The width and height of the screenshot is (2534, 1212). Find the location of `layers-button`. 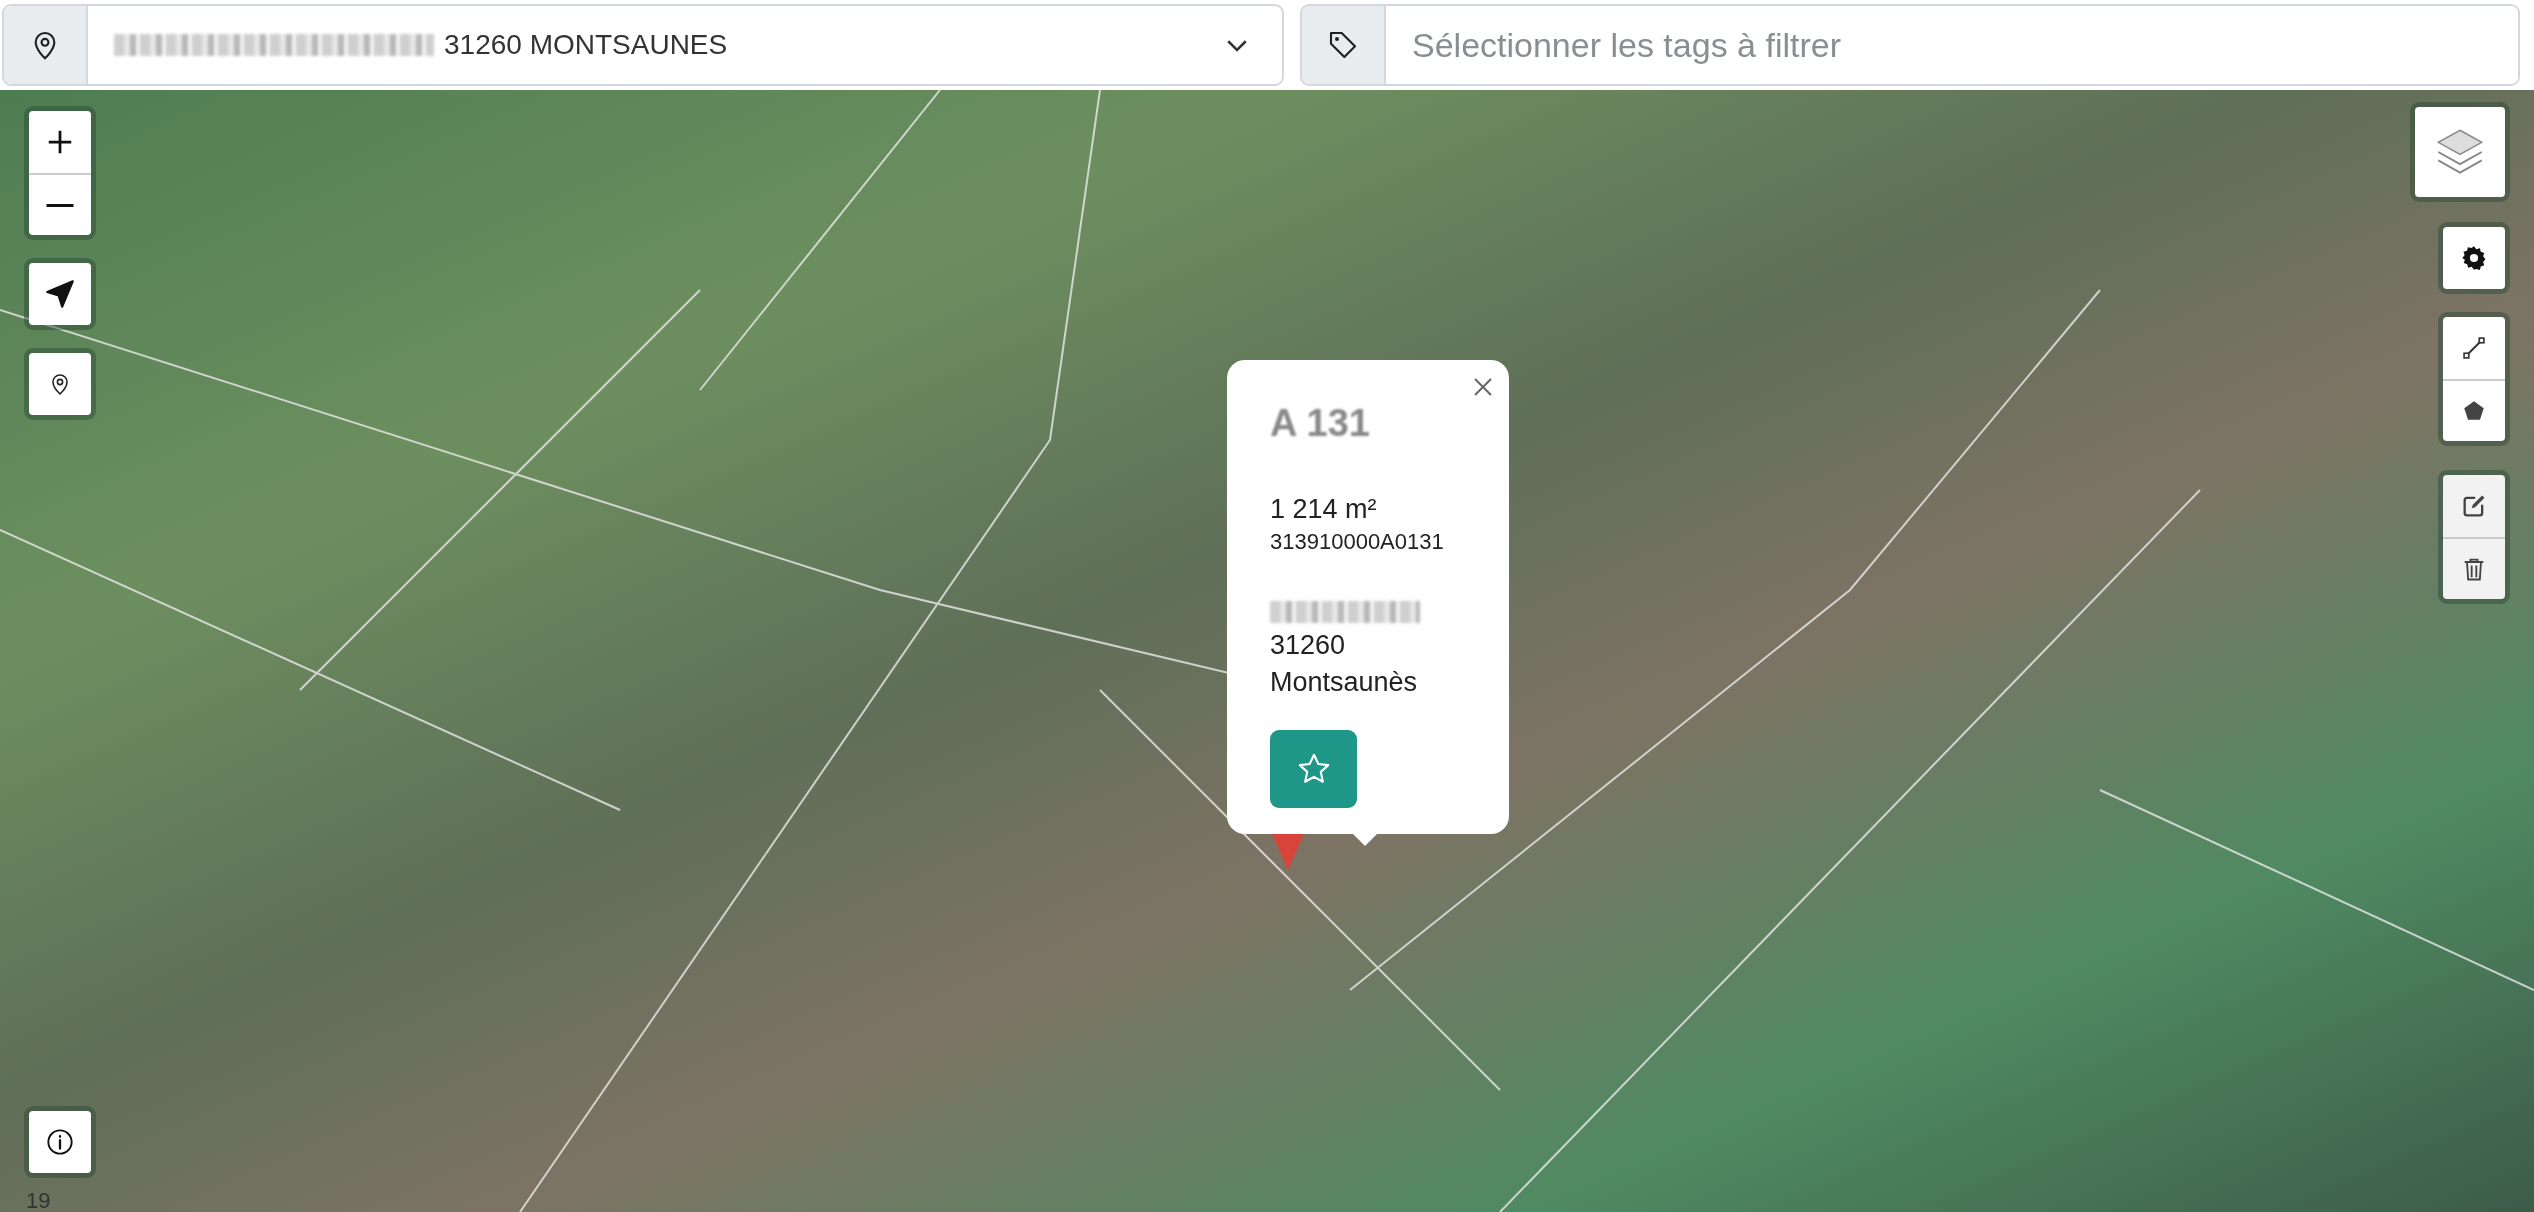

layers-button is located at coordinates (2460, 152).